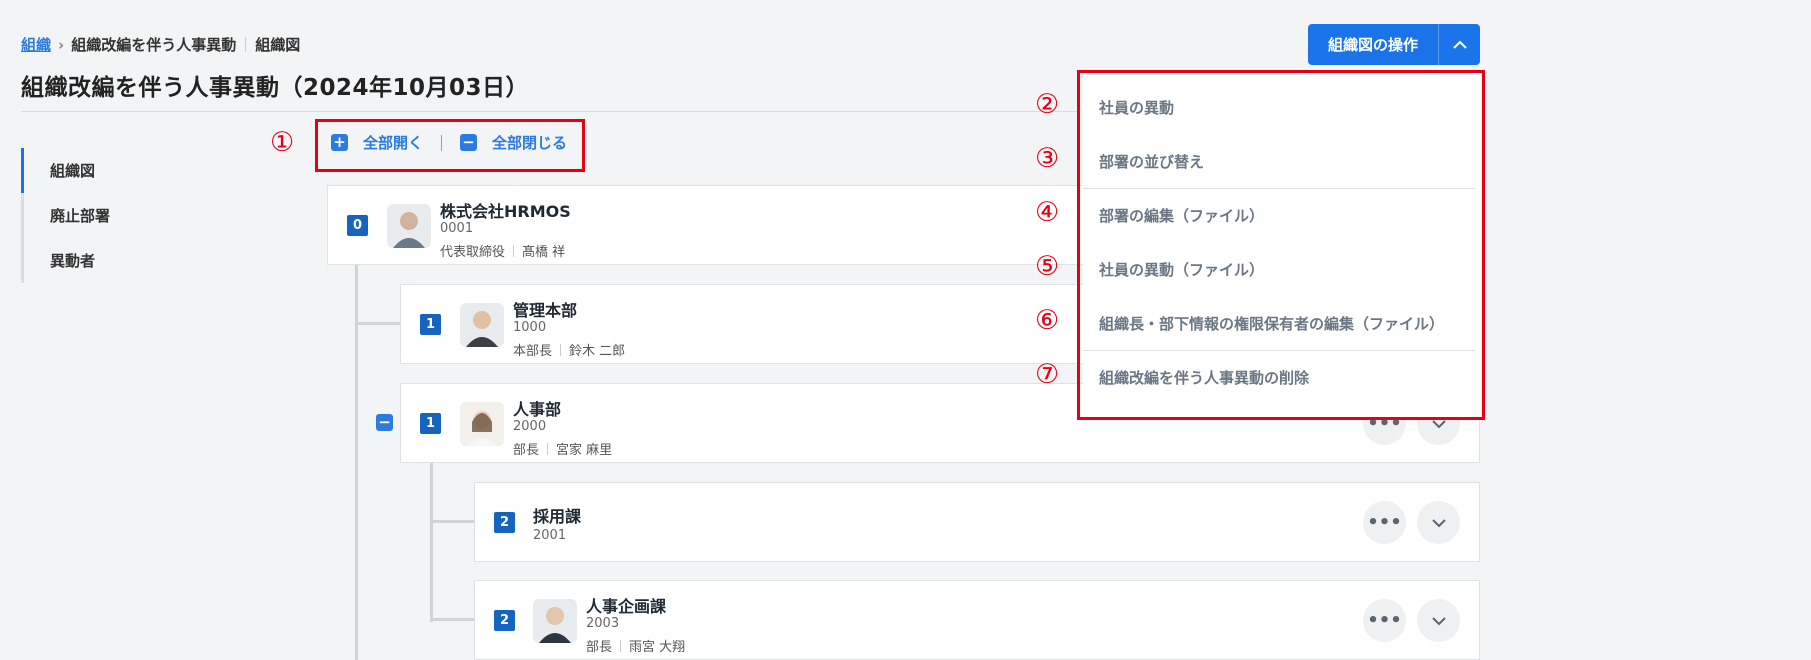  Describe the element at coordinates (1047, 212) in the screenshot. I see `annotation-4: ④` at that location.